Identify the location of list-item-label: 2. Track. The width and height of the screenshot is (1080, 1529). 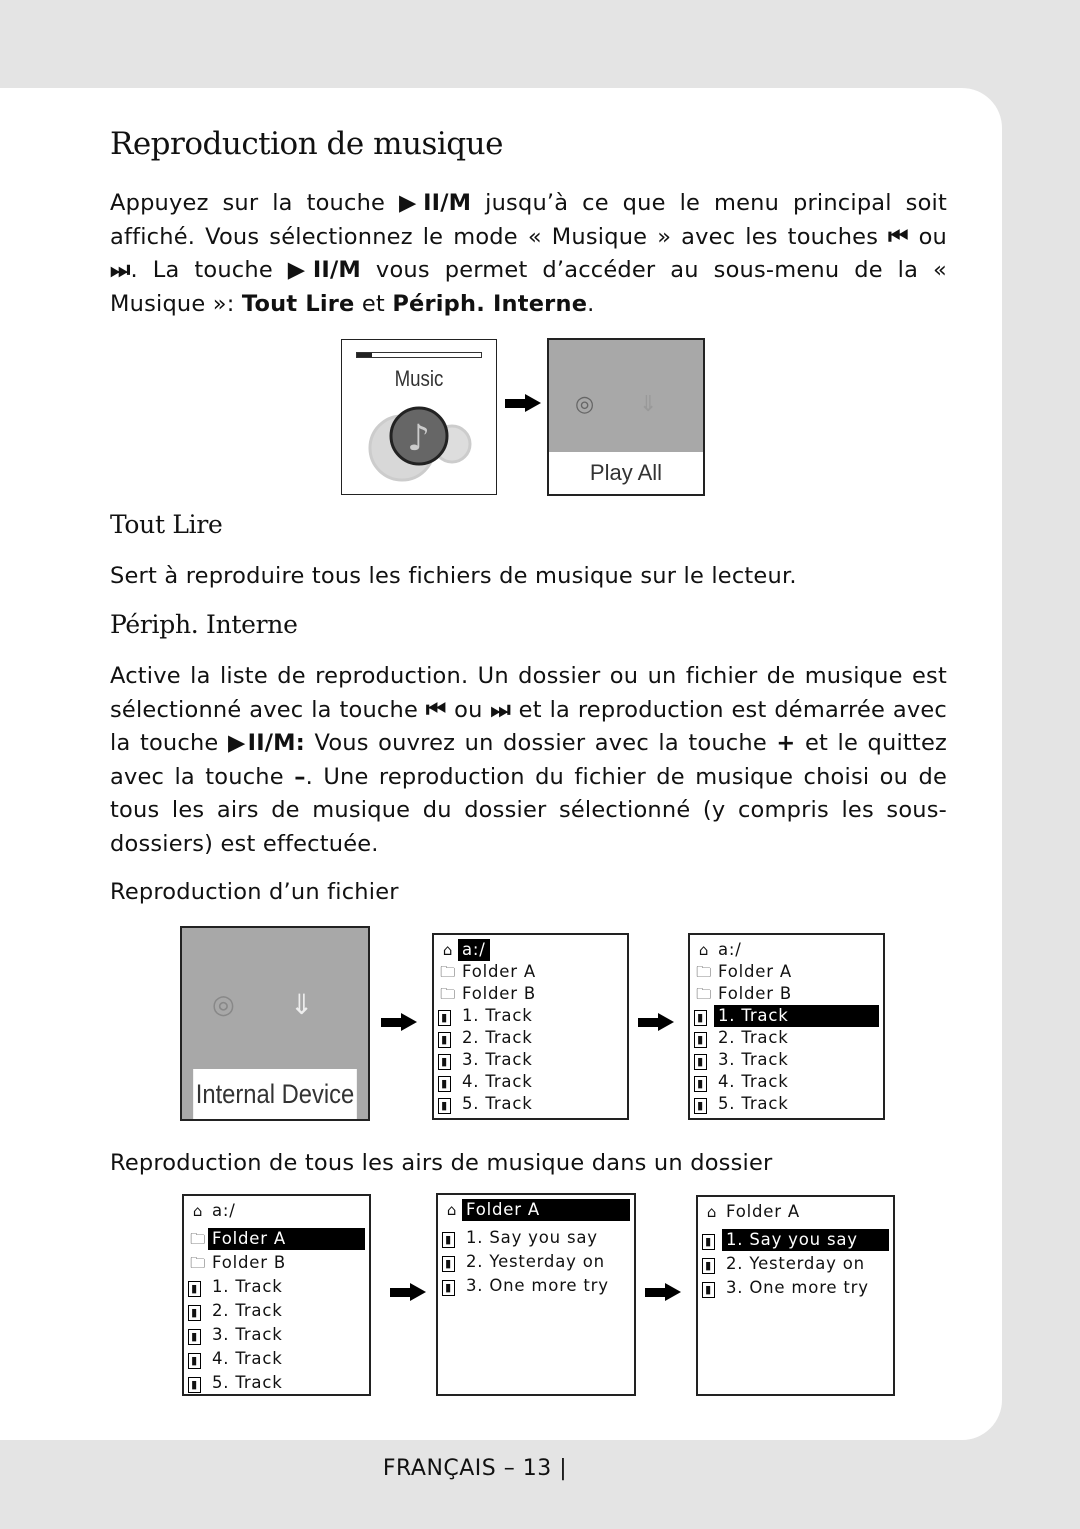
(247, 1310).